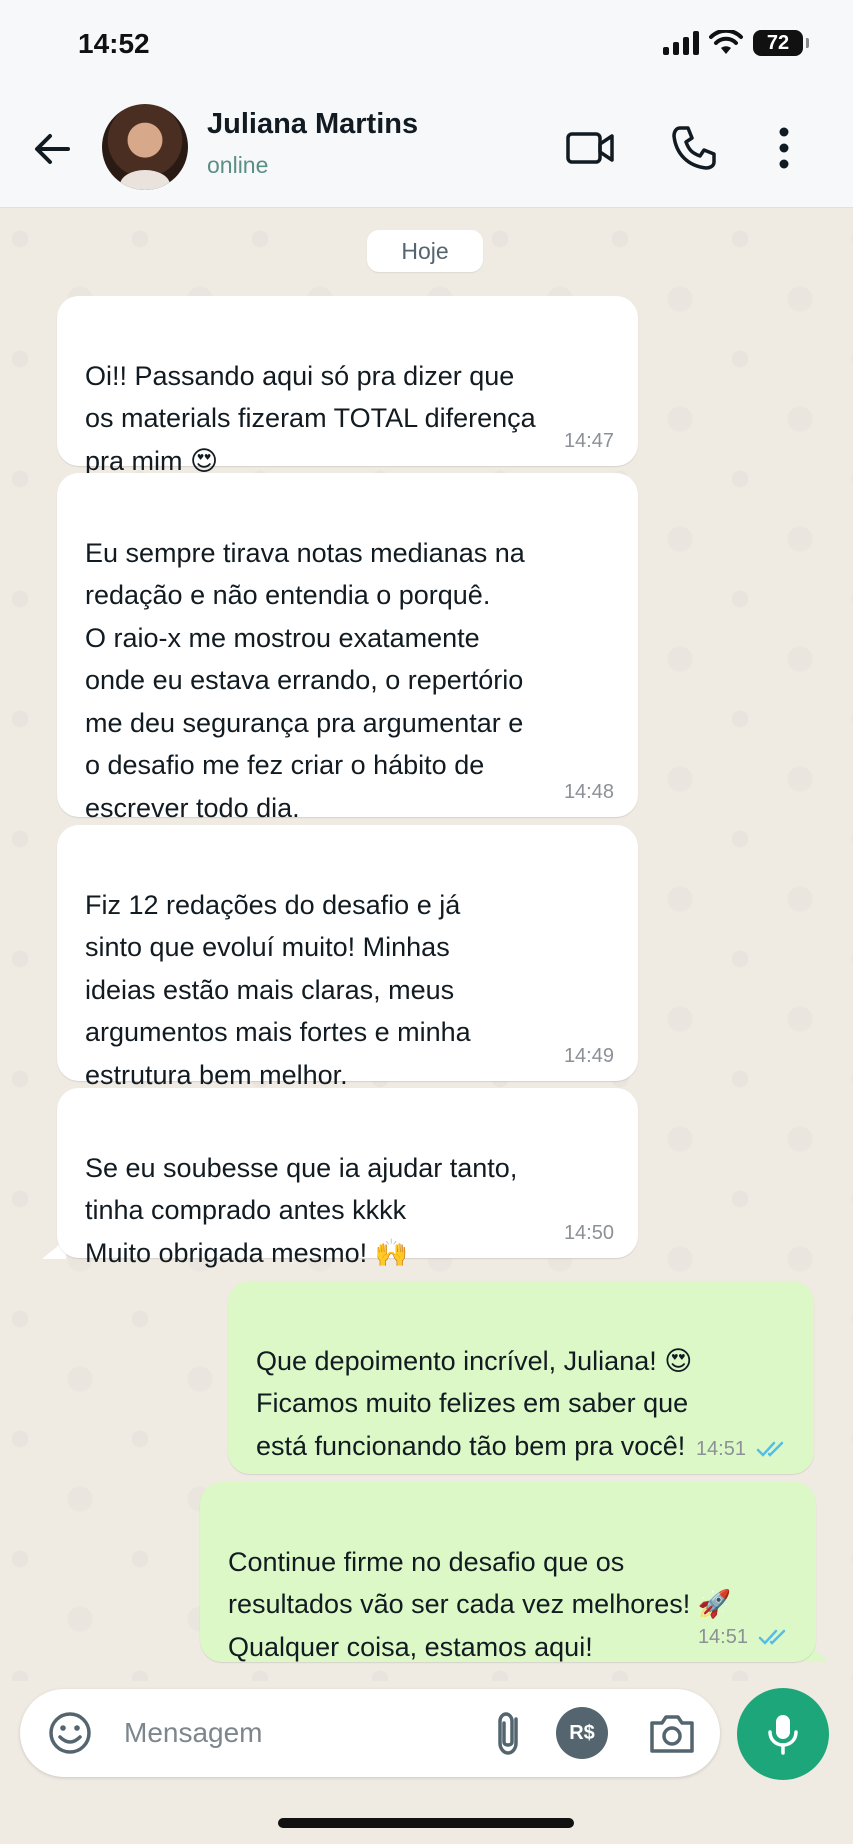  What do you see at coordinates (784, 148) in the screenshot?
I see `more-vertical-icon` at bounding box center [784, 148].